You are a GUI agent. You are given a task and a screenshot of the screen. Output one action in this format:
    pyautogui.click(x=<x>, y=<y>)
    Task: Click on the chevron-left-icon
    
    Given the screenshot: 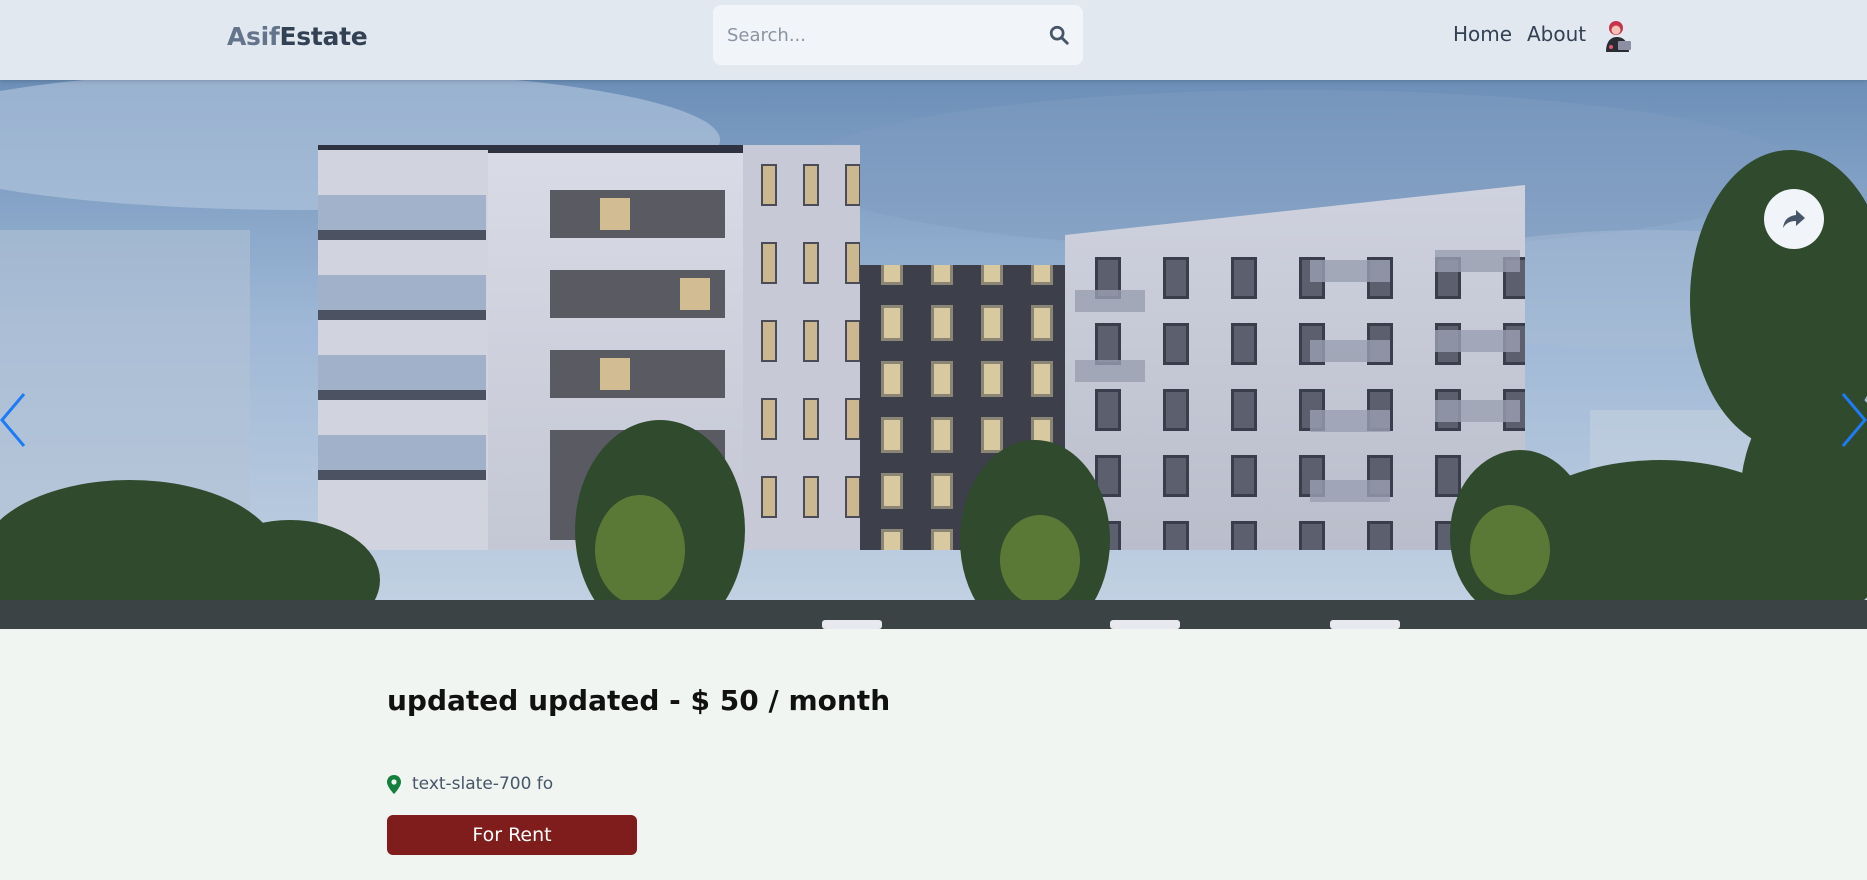 What is the action you would take?
    pyautogui.click(x=13, y=420)
    